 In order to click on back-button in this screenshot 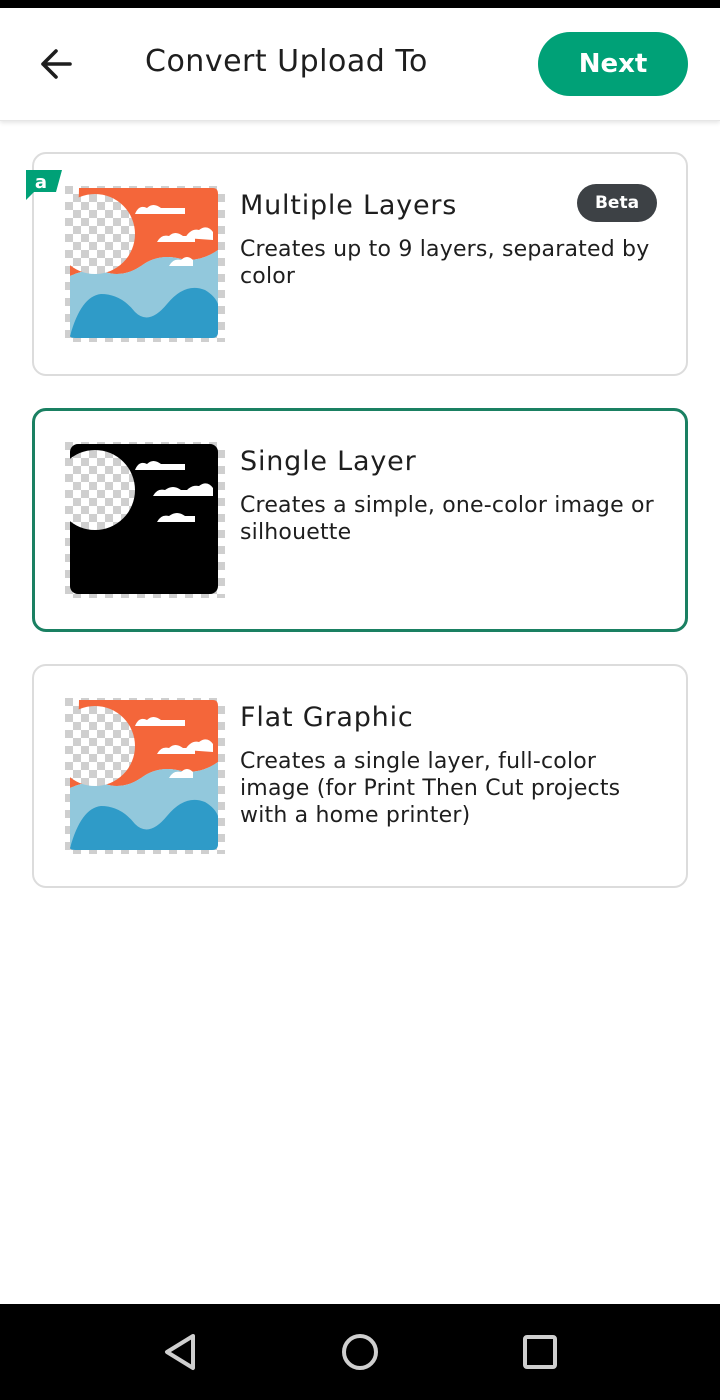, I will do `click(56, 64)`.